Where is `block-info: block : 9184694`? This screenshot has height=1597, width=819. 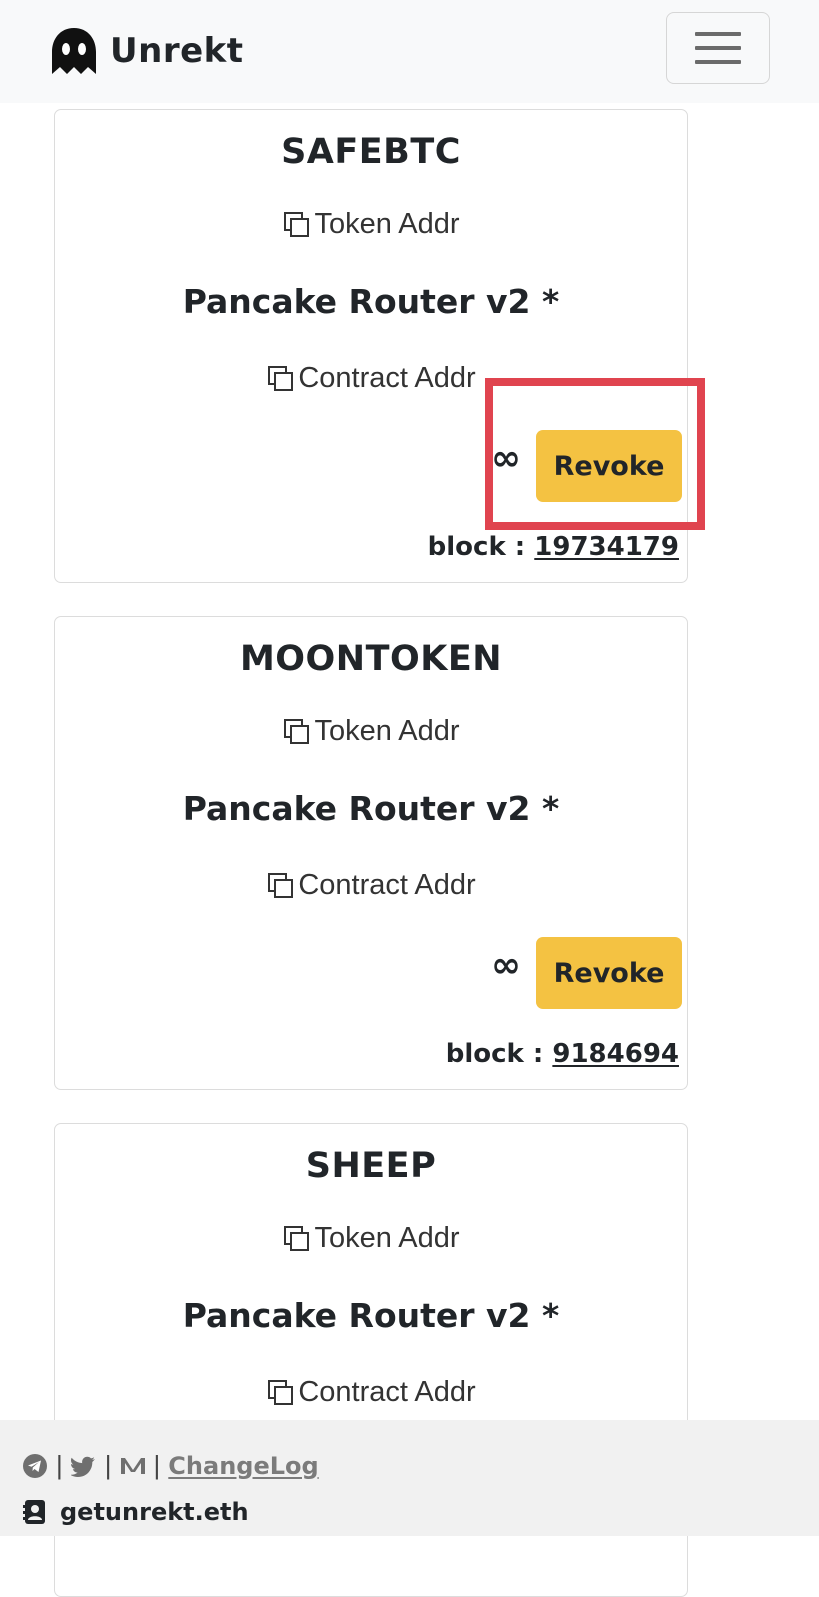 block-info: block : 9184694 is located at coordinates (562, 1054).